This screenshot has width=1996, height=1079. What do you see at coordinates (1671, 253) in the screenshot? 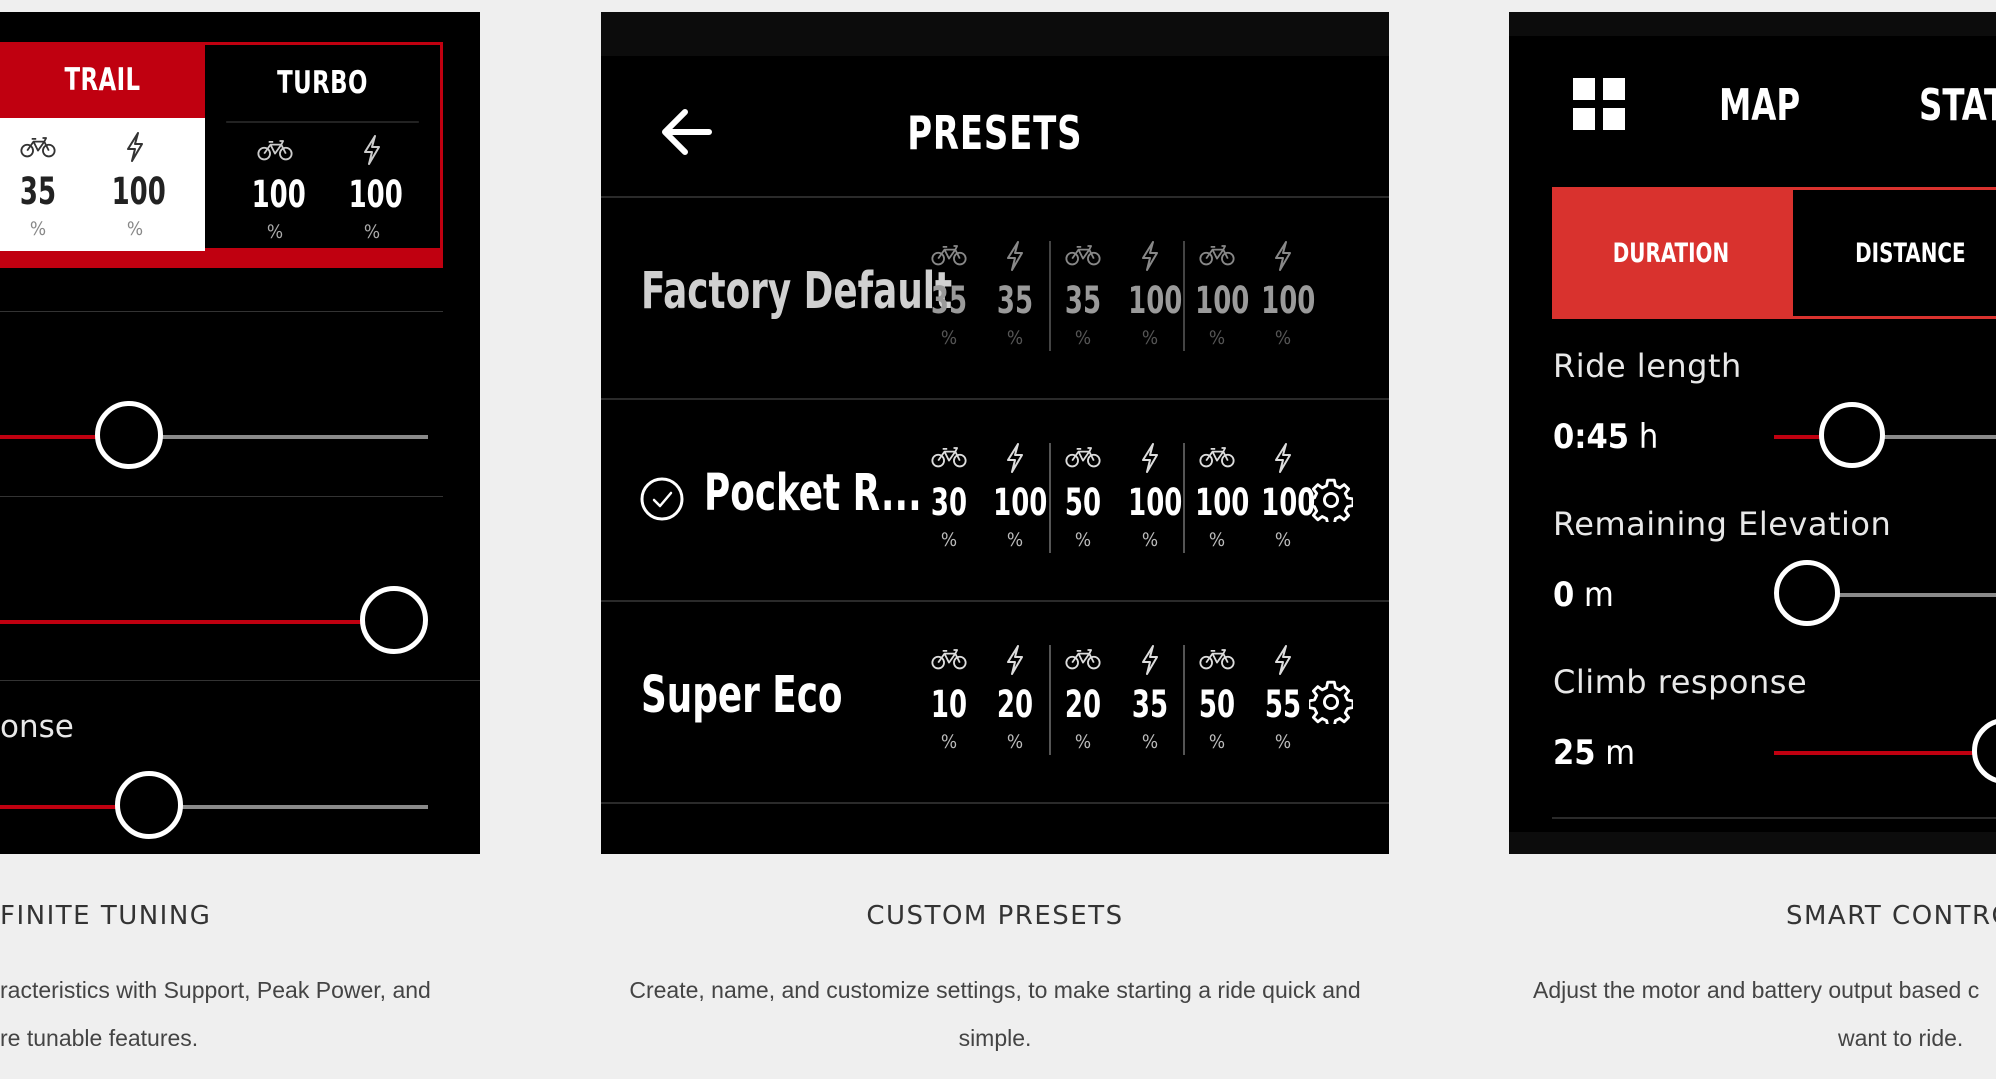
I see `tab-duration: DURATION` at bounding box center [1671, 253].